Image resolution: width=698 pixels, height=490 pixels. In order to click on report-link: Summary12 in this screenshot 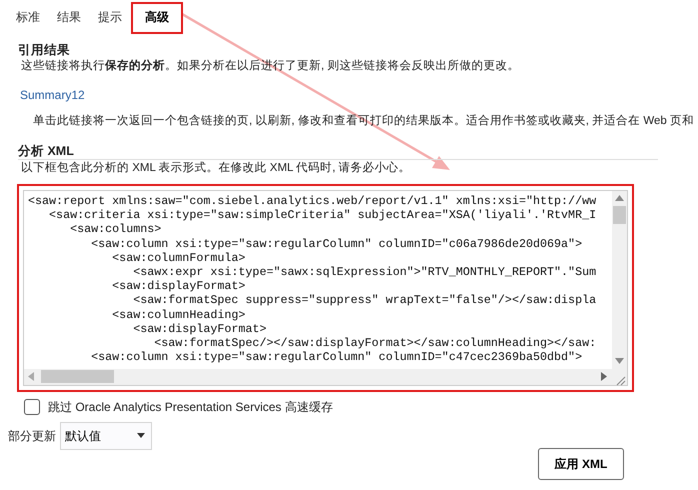, I will do `click(52, 95)`.